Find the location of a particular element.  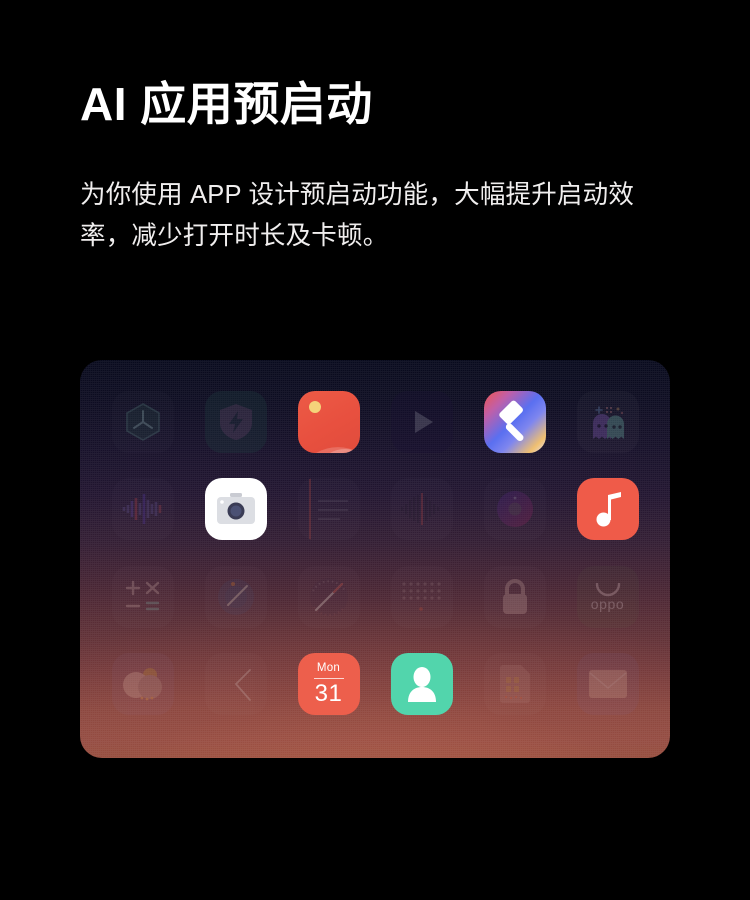

soundbar-app is located at coordinates (143, 509).